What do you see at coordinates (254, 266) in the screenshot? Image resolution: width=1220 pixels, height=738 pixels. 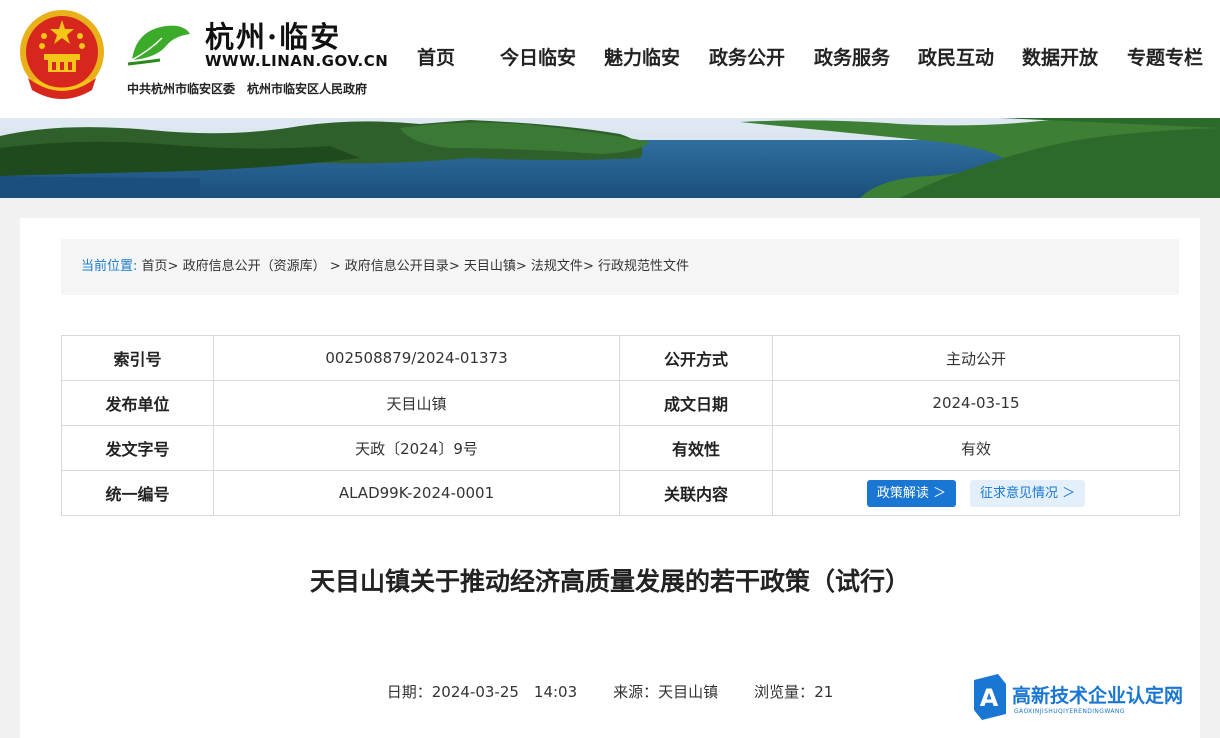 I see `breadcrumb-item-info-disclosure: 政府信息公开（资源库）` at bounding box center [254, 266].